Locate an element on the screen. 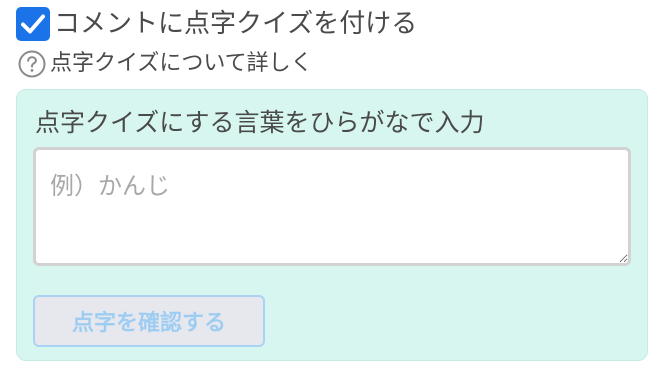  braille-quiz-help-link: 点字クイズについて詳しく is located at coordinates (165, 64).